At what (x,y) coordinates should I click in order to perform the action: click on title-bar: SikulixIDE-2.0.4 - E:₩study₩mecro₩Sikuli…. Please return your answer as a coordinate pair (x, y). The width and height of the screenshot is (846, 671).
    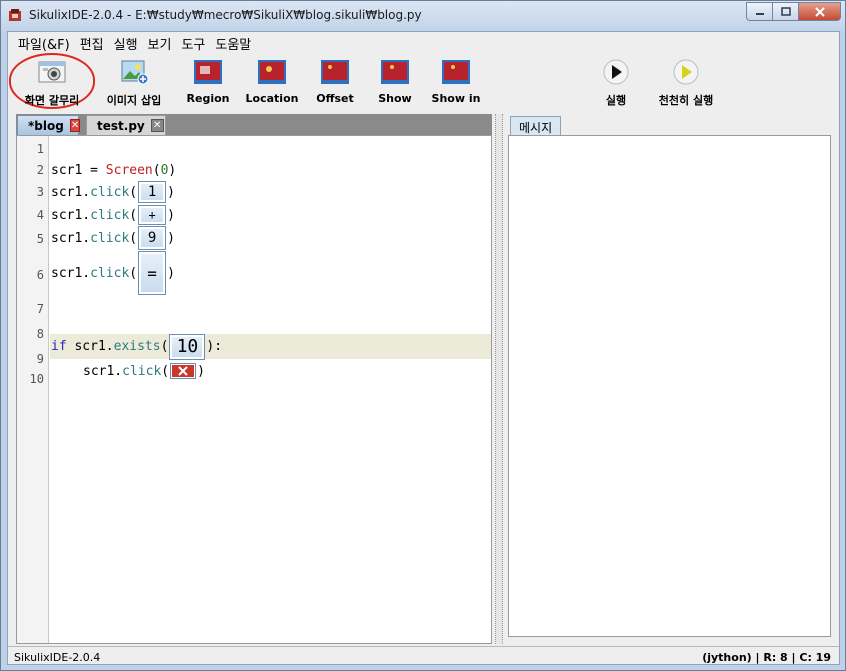
    Looking at the image, I should click on (423, 16).